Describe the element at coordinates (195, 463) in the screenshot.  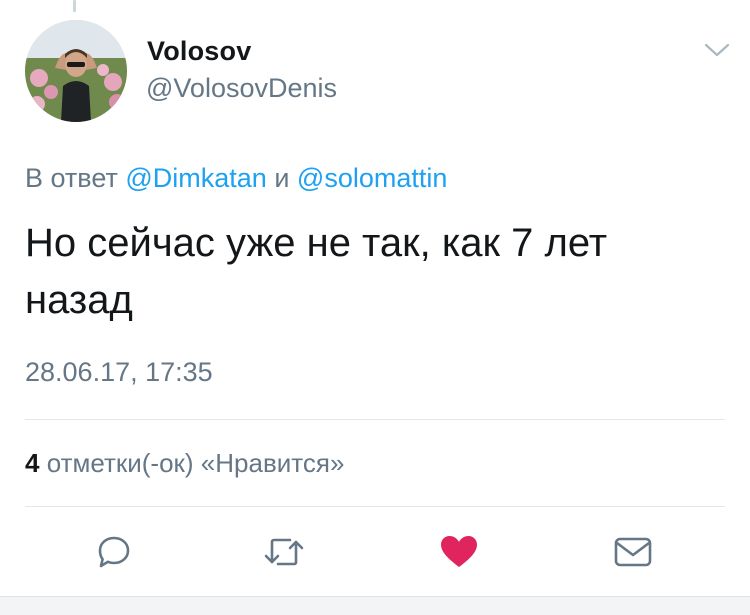
I see `likes-label: отметки(-ок) «Нравится»` at that location.